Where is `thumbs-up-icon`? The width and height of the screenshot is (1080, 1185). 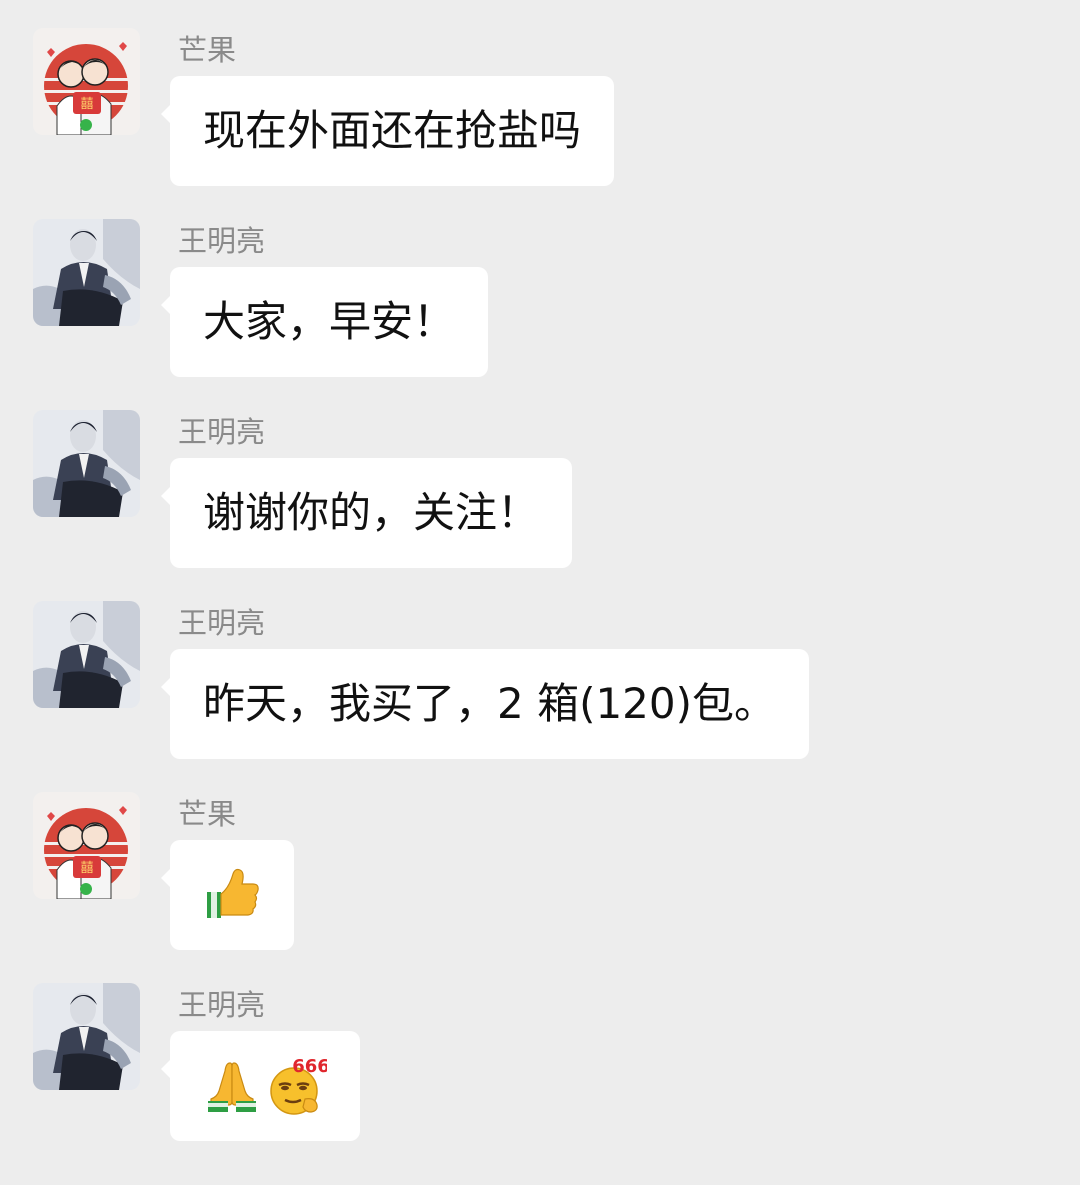
thumbs-up-icon is located at coordinates (232, 895).